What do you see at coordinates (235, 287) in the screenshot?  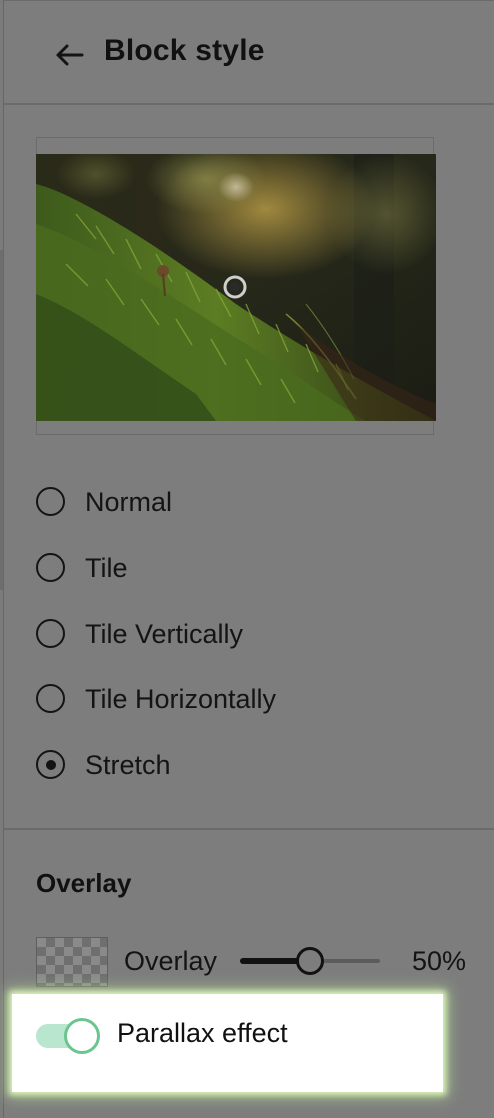 I see `focal-point-icon` at bounding box center [235, 287].